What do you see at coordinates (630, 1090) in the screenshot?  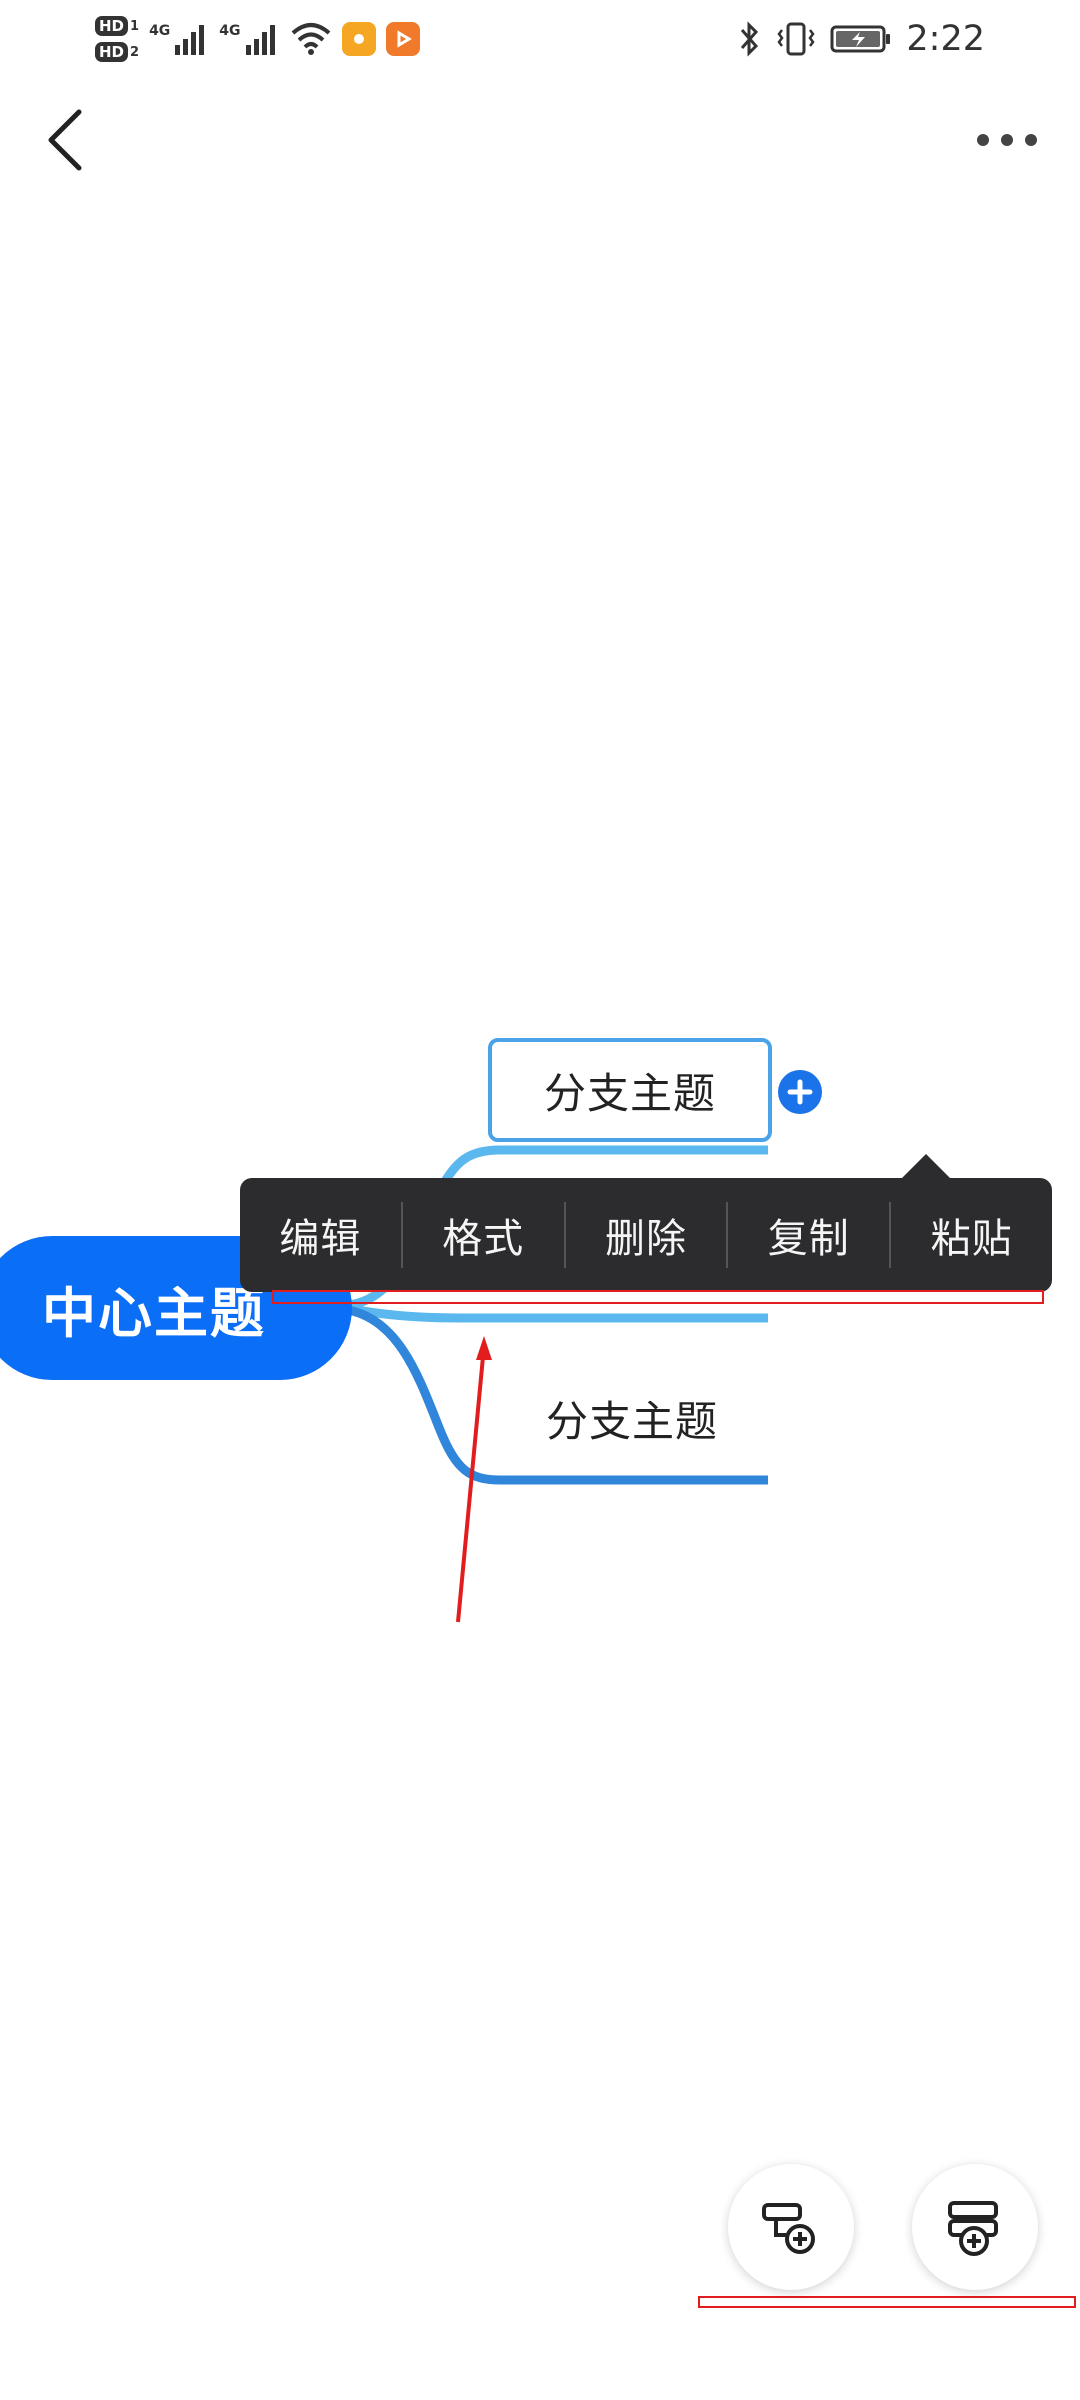 I see `branch-node-selected: 分支主题` at bounding box center [630, 1090].